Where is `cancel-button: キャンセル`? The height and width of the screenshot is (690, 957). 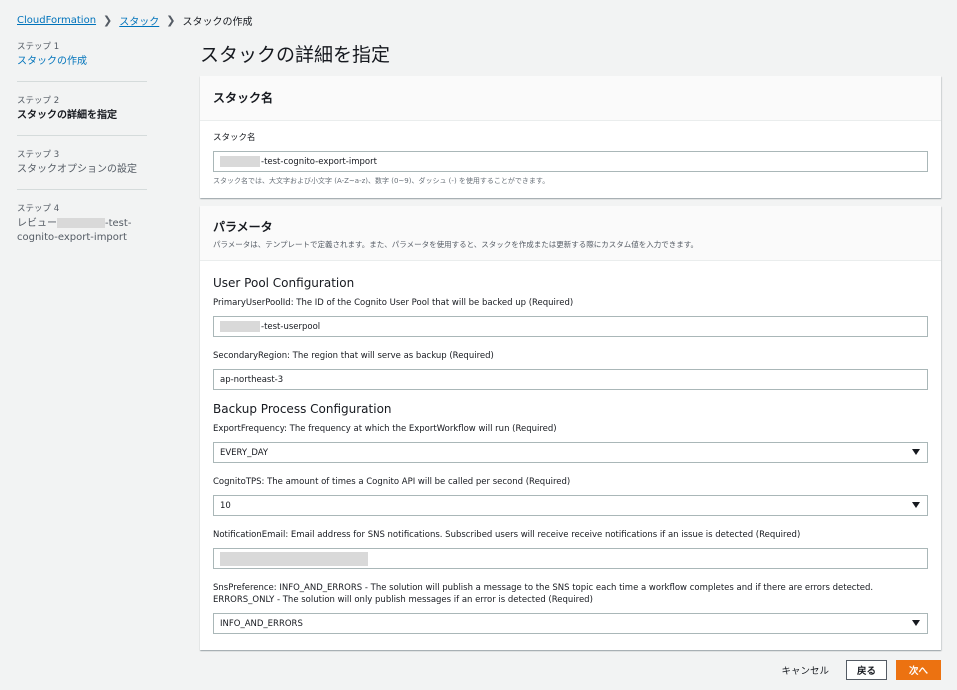 cancel-button: キャンセル is located at coordinates (805, 670).